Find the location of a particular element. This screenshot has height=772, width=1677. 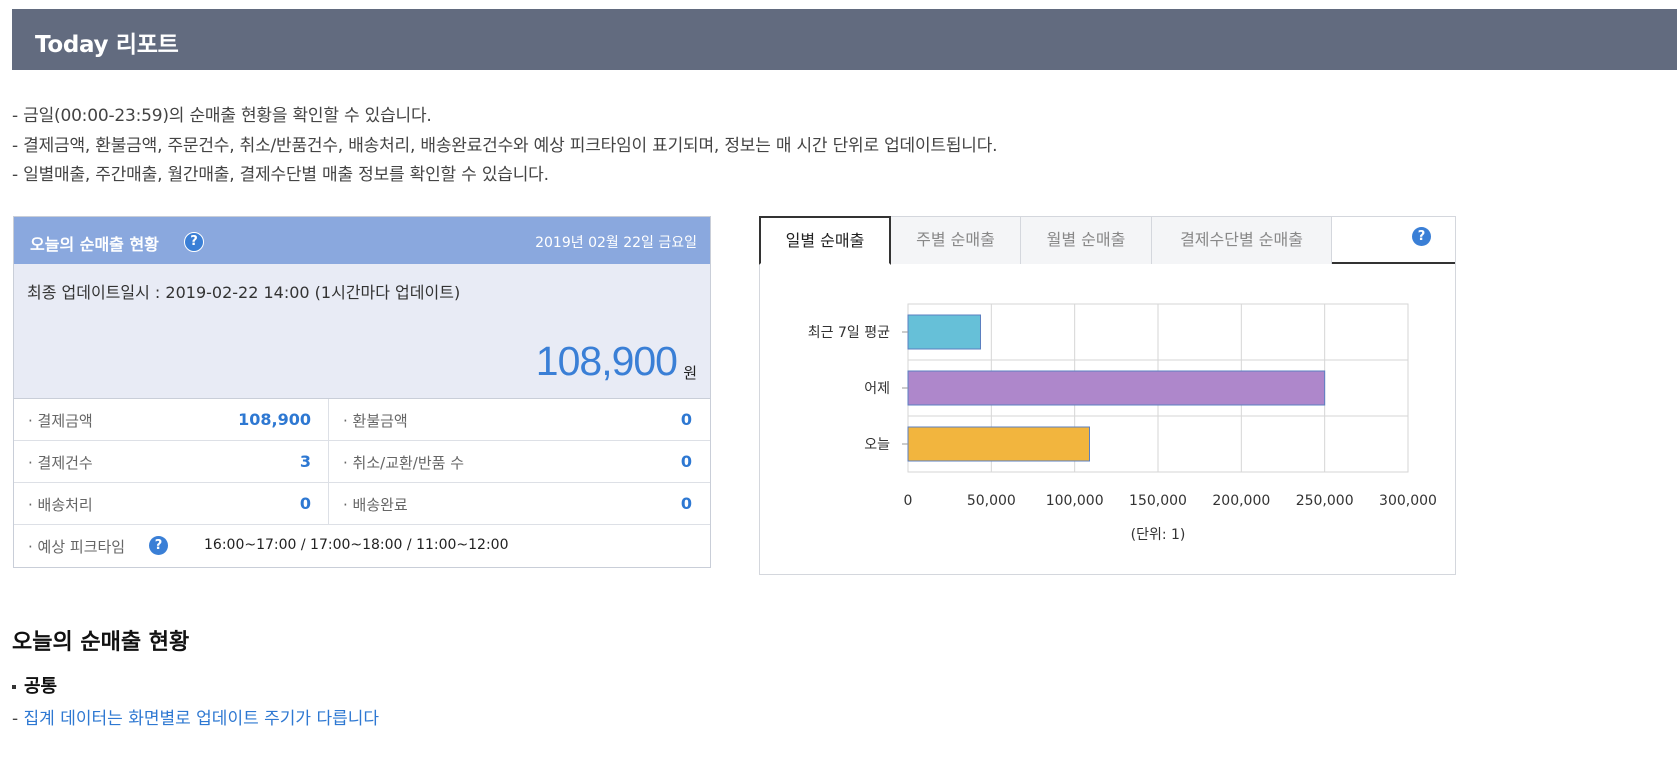

chart-tabs: 일별 순매출 주별 순매출 월별 순매출 결제수단별 순매출 is located at coordinates (1107, 240).